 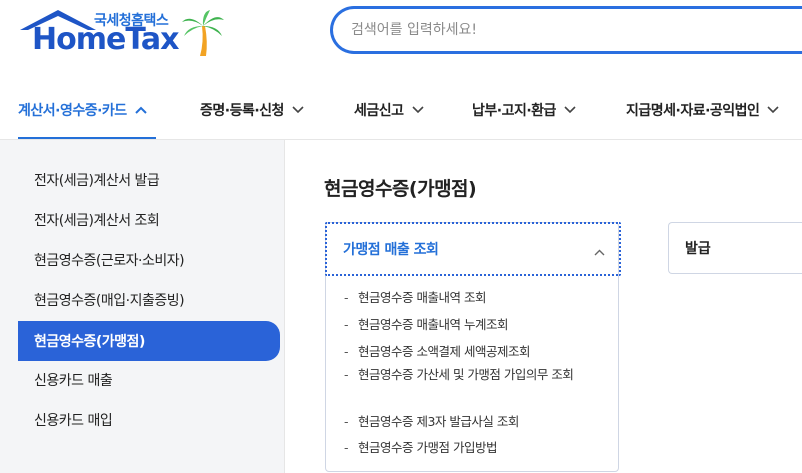 What do you see at coordinates (379, 111) in the screenshot?
I see `gnb-item-label: 세금신고` at bounding box center [379, 111].